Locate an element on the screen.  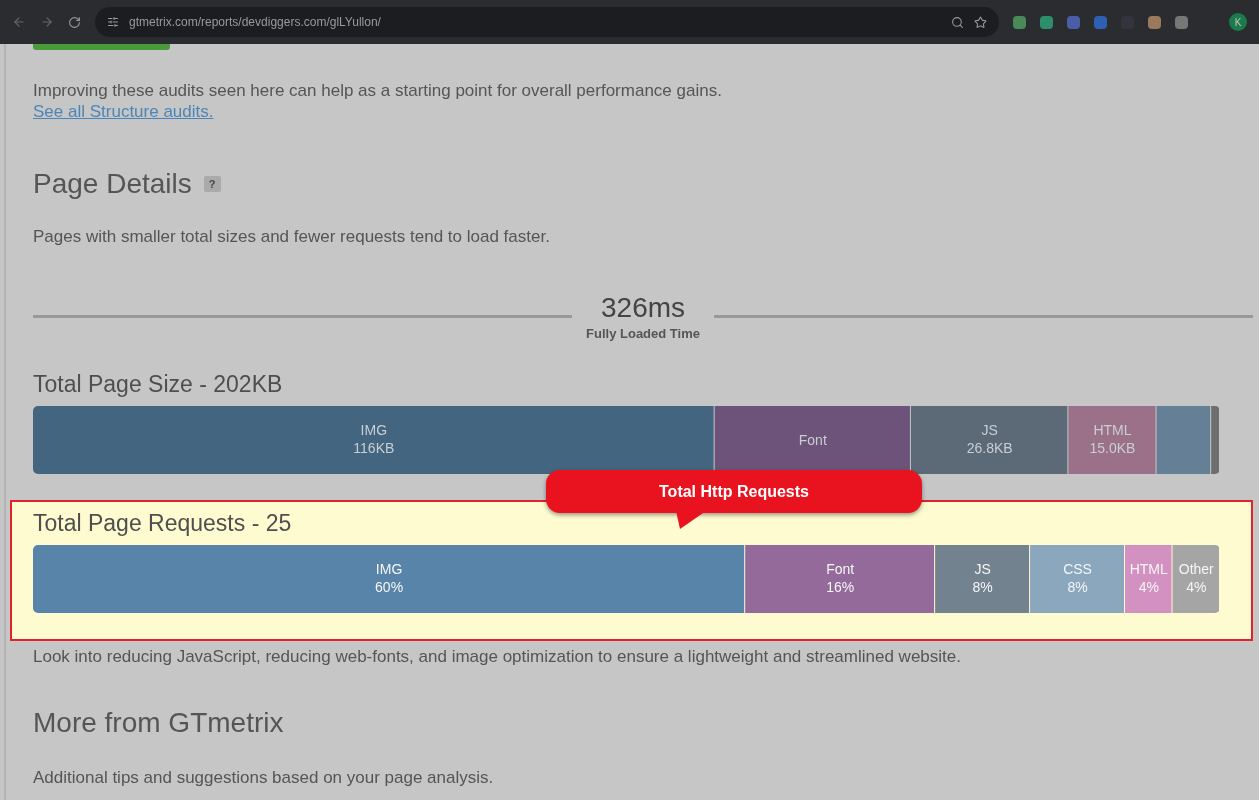
intro-text: Improving these audits seen here can help as a starting point for overall performance gains. is located at coordinates (378, 91).